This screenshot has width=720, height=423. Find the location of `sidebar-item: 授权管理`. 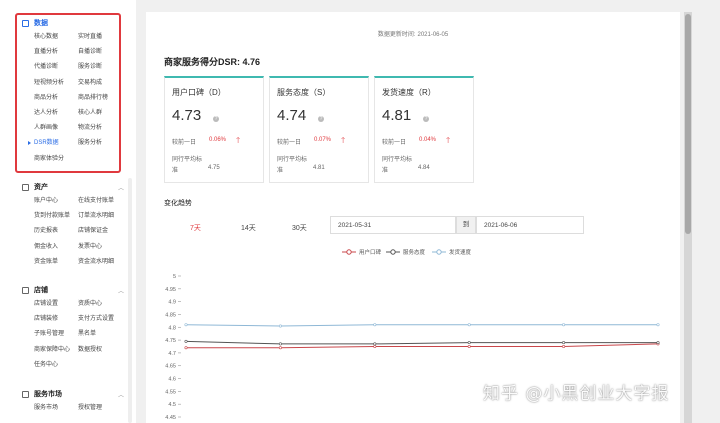

sidebar-item: 授权管理 is located at coordinates (103, 408).